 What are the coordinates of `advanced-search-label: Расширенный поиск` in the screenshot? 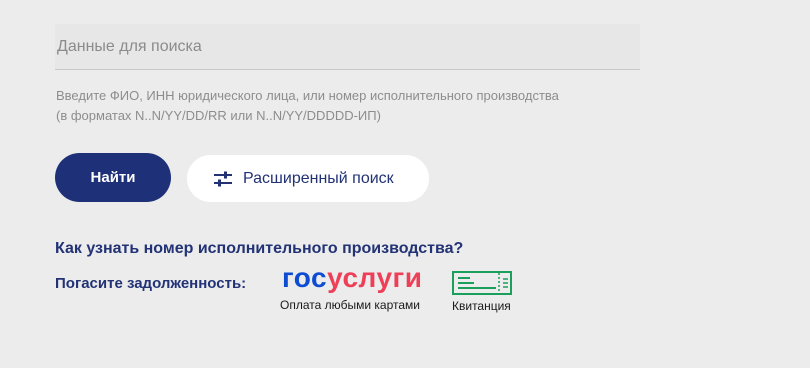 It's located at (318, 178).